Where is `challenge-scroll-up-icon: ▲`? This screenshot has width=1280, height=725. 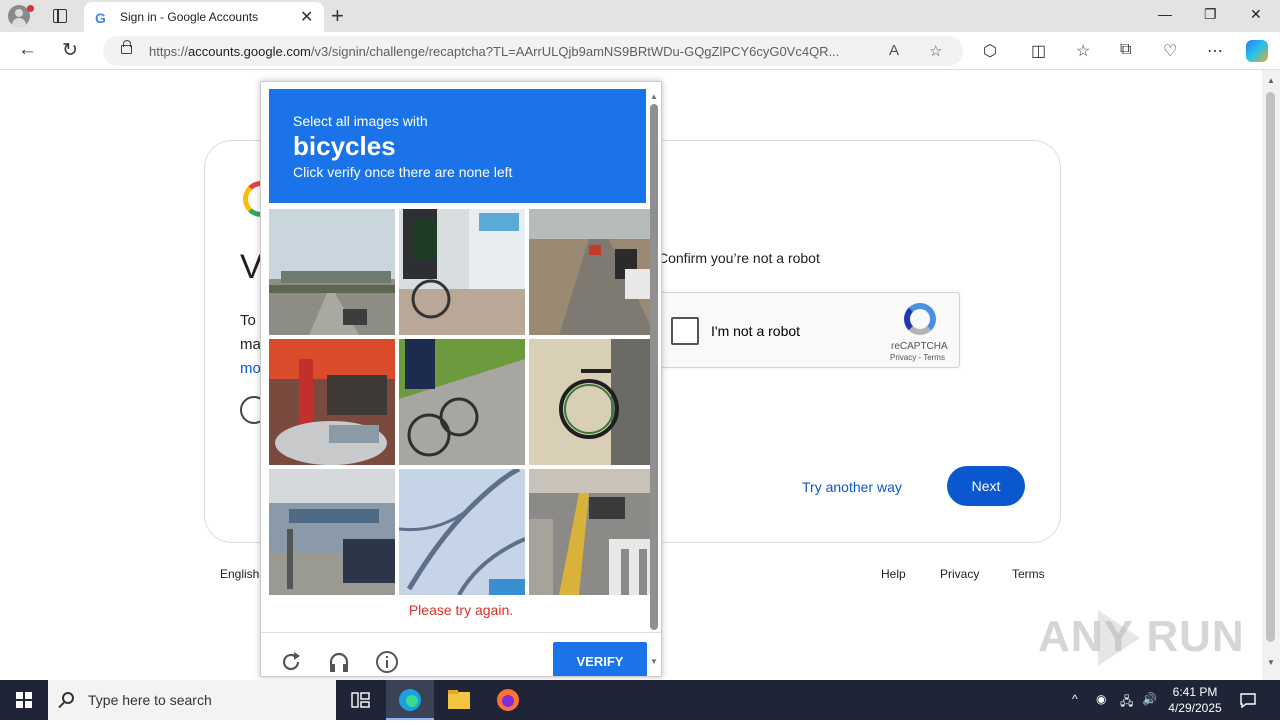
challenge-scroll-up-icon: ▲ is located at coordinates (654, 96).